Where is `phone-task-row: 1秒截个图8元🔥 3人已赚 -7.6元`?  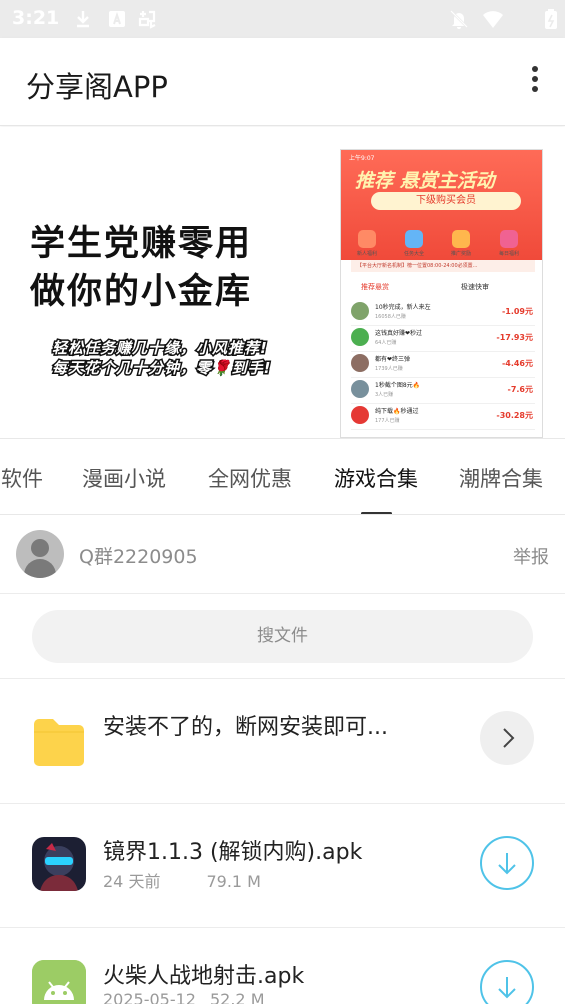
phone-task-row: 1秒截个图8元🔥 3人已赚 -7.6元 is located at coordinates (443, 391).